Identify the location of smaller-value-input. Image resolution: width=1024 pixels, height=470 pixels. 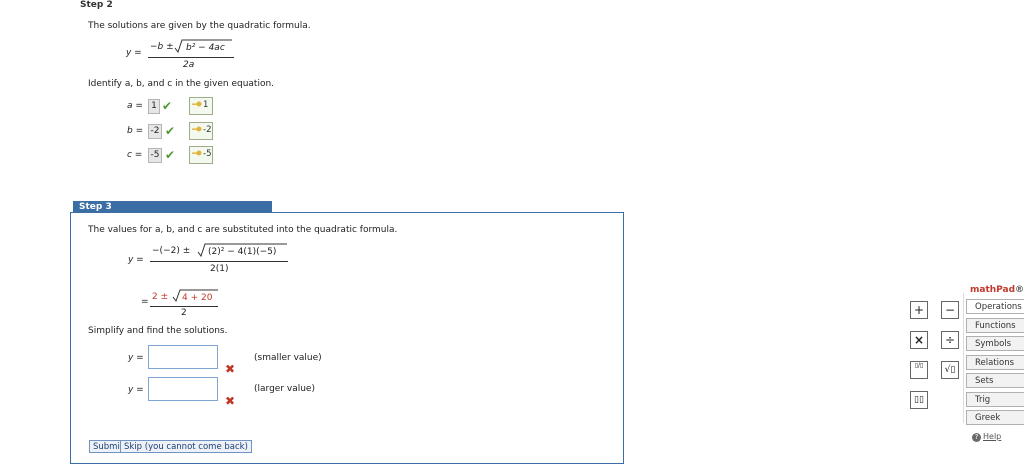
(183, 357).